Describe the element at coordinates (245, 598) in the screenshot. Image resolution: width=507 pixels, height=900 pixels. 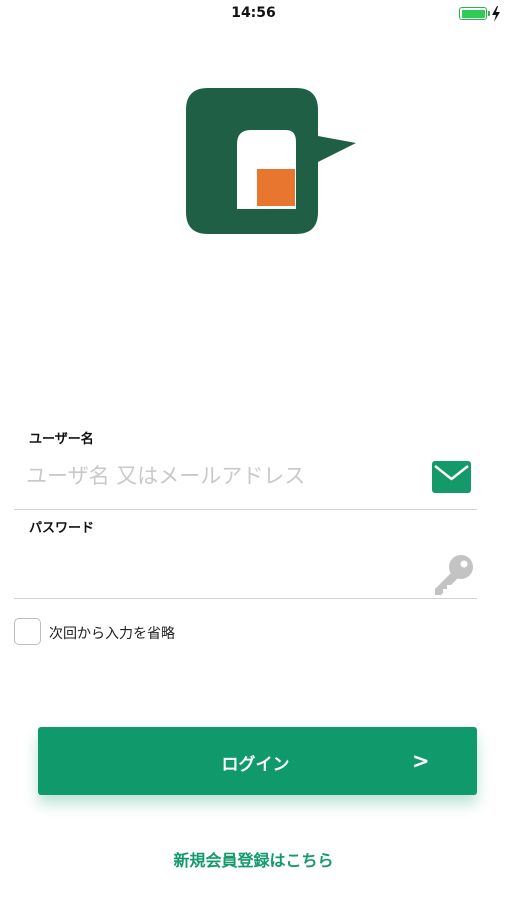
I see `password-divider` at that location.